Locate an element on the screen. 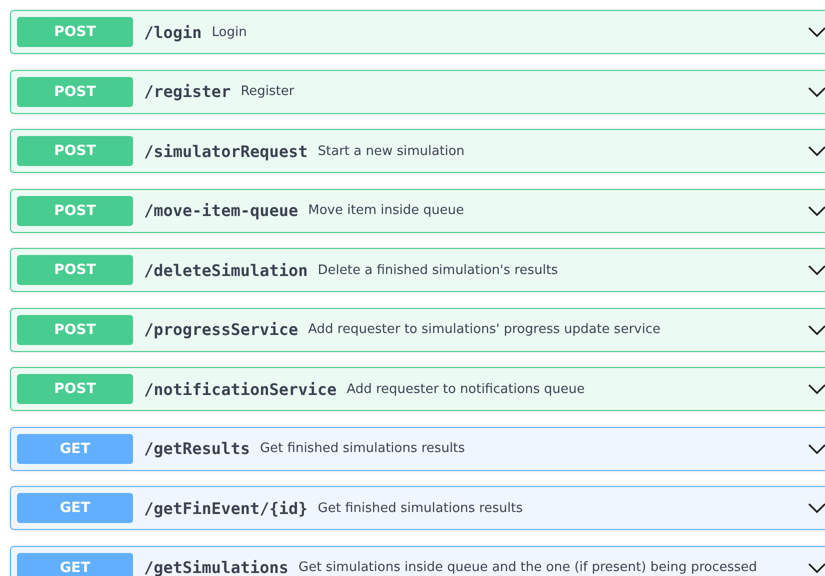 This screenshot has width=825, height=576. endpoint-summary: Add requester to notifications queue is located at coordinates (466, 389).